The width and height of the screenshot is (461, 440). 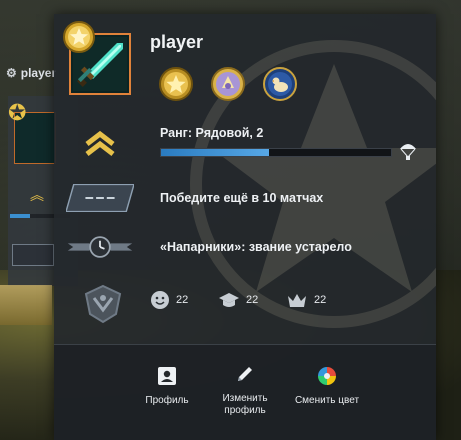 I want to click on parachute-icon, so click(x=408, y=152).